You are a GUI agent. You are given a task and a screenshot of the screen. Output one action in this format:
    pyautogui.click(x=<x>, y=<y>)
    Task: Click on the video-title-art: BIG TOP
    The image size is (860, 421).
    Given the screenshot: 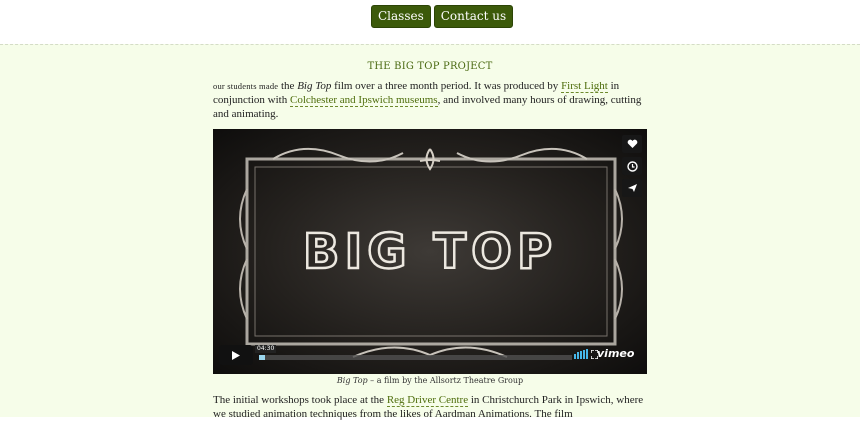 What is the action you would take?
    pyautogui.click(x=430, y=252)
    